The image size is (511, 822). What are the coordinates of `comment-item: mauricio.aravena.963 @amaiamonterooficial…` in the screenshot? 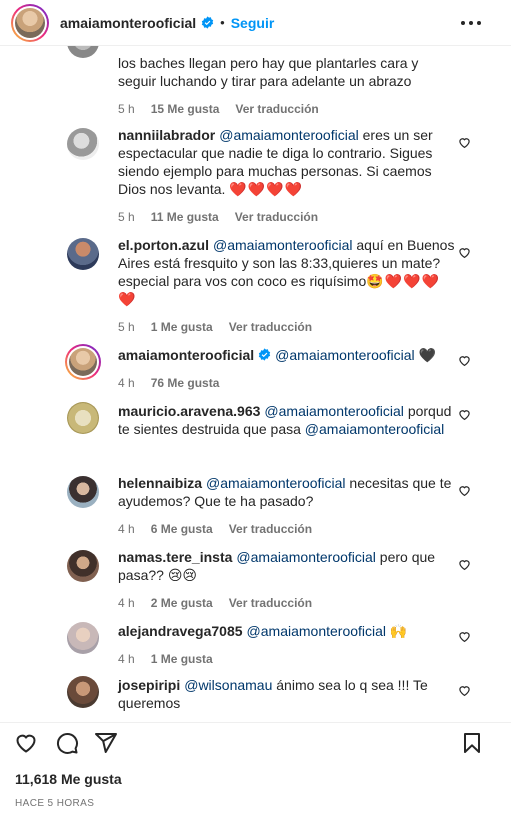 It's located at (255, 420).